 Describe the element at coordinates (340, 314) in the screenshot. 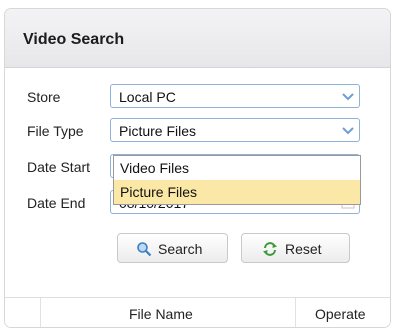

I see `column-header-operate: Operate` at that location.